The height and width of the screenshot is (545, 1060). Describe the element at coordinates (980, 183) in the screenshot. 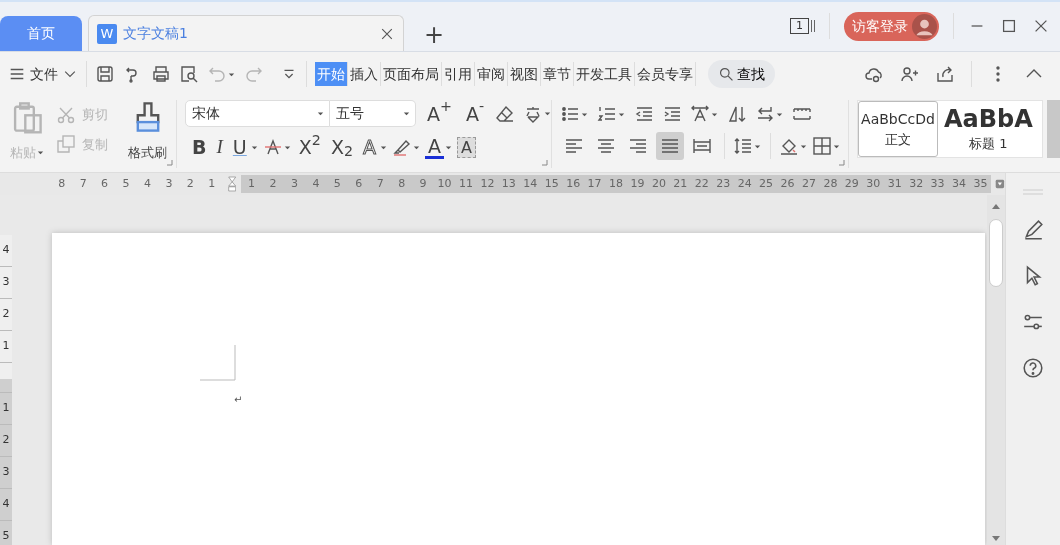

I see `ruler-number: 35` at that location.